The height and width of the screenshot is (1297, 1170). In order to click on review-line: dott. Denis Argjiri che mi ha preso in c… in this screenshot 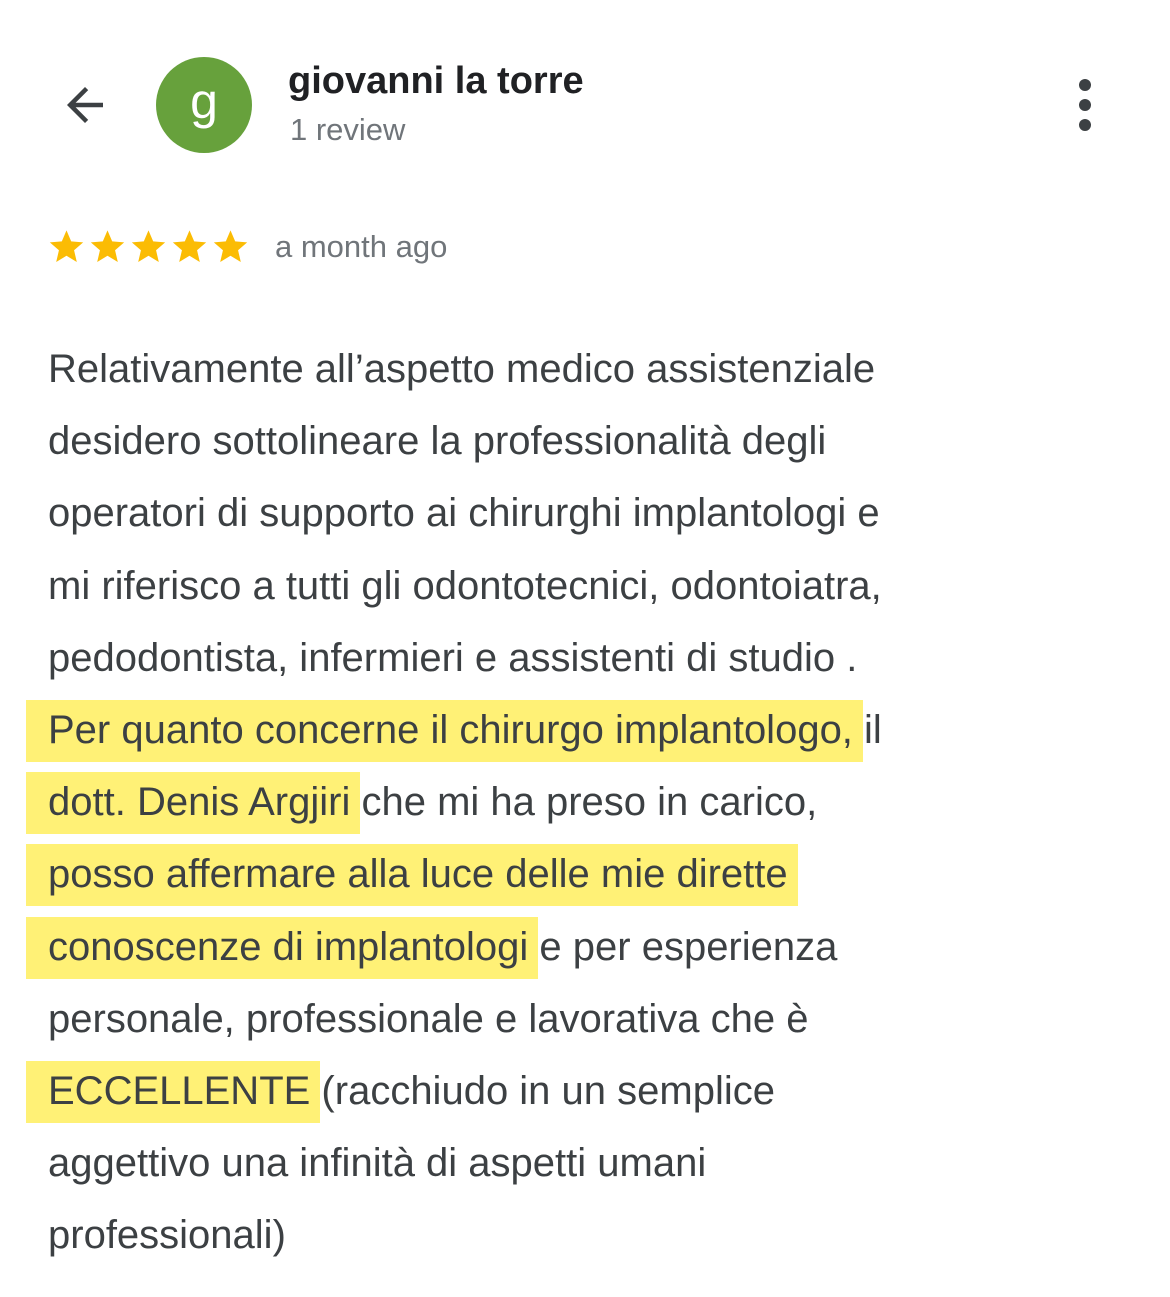, I will do `click(577, 802)`.